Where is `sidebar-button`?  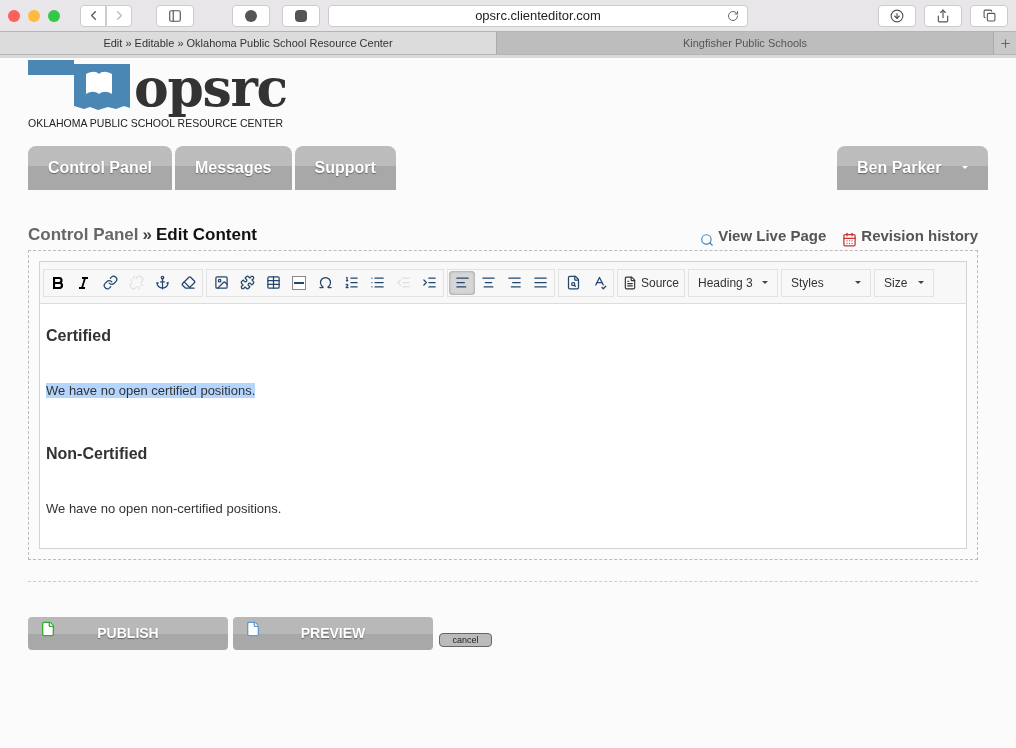 sidebar-button is located at coordinates (175, 15).